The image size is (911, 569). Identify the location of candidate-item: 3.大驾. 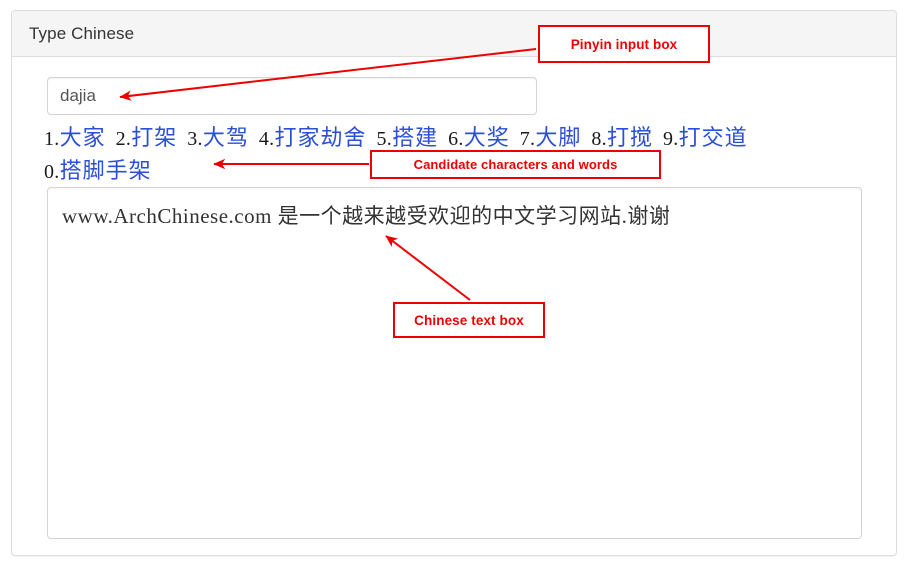
(218, 137).